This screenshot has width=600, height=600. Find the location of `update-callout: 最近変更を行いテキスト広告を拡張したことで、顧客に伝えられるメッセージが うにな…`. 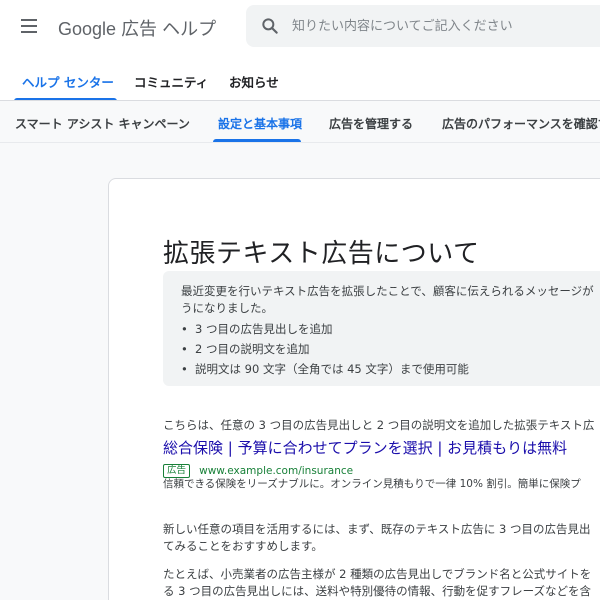

update-callout: 最近変更を行いテキスト広告を拡張したことで、顧客に伝えられるメッセージが うにな… is located at coordinates (381, 328).